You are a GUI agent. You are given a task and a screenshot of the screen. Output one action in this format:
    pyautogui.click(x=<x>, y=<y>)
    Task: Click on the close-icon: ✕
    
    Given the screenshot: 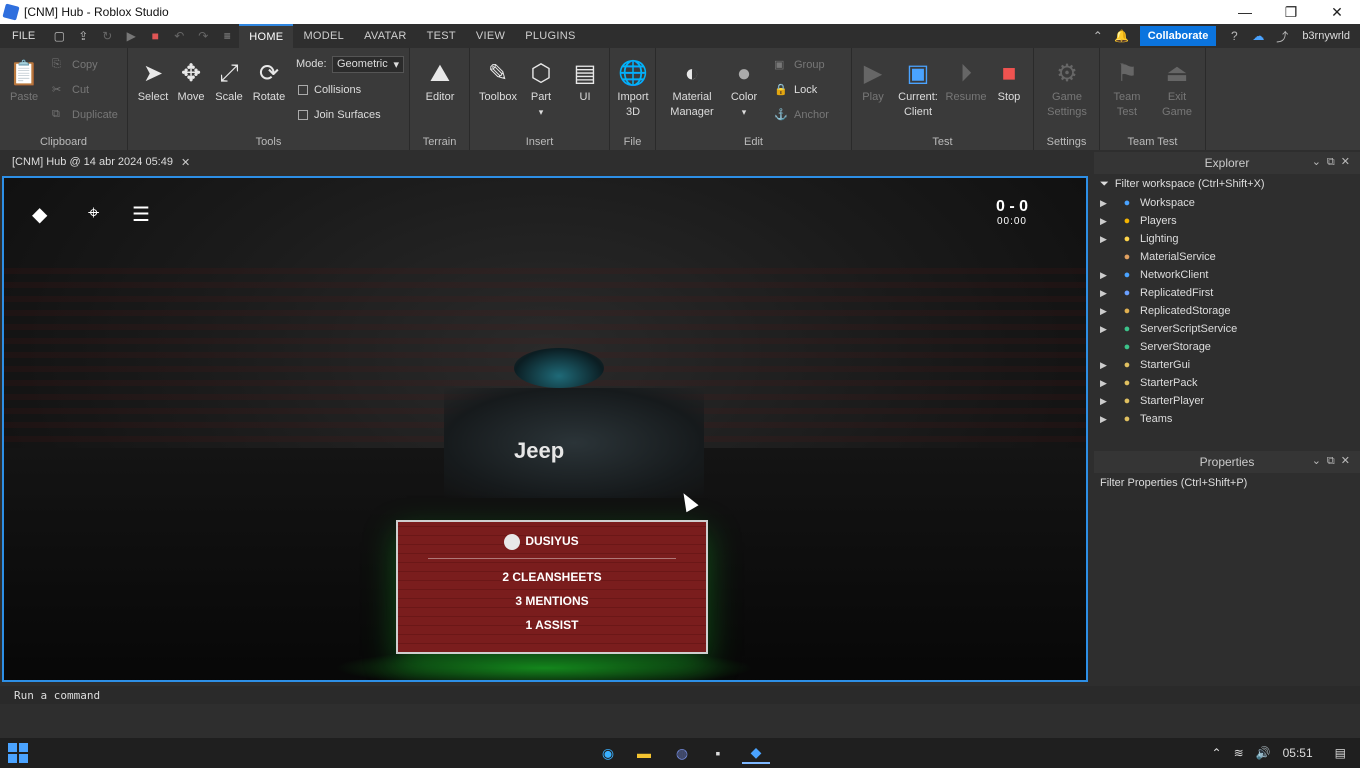 What is the action you would take?
    pyautogui.click(x=1337, y=12)
    